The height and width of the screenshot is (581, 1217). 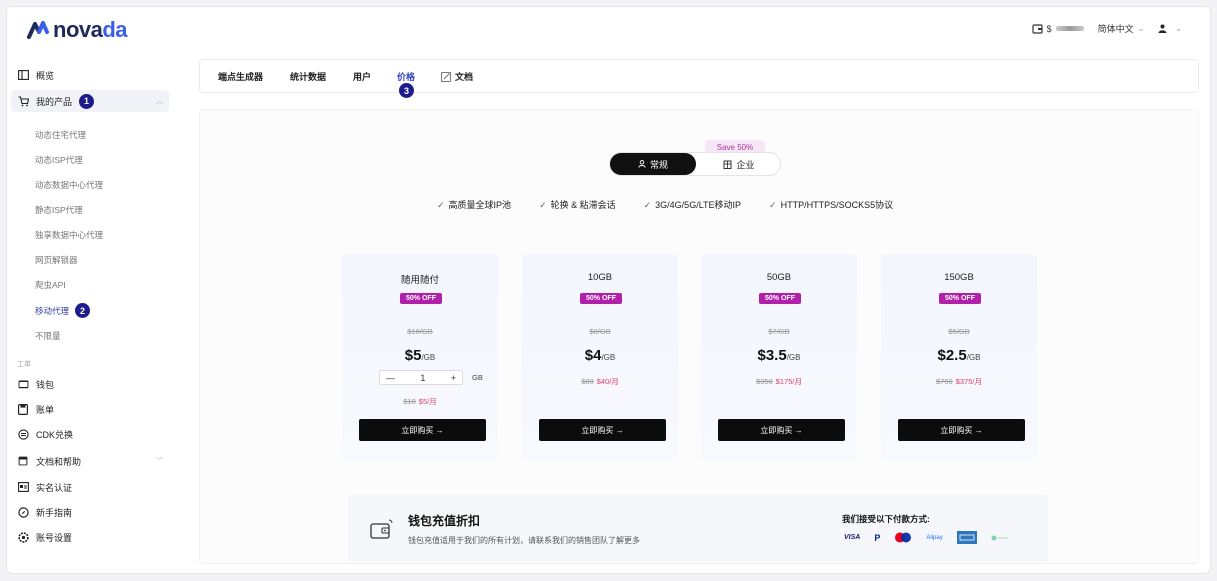 I want to click on id-card-icon, so click(x=23, y=487).